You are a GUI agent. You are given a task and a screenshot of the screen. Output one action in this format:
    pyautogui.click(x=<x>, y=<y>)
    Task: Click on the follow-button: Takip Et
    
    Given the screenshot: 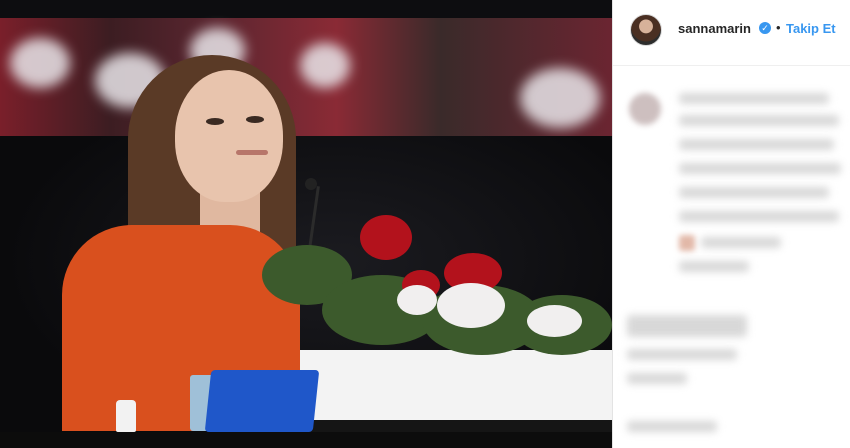 What is the action you would take?
    pyautogui.click(x=811, y=28)
    